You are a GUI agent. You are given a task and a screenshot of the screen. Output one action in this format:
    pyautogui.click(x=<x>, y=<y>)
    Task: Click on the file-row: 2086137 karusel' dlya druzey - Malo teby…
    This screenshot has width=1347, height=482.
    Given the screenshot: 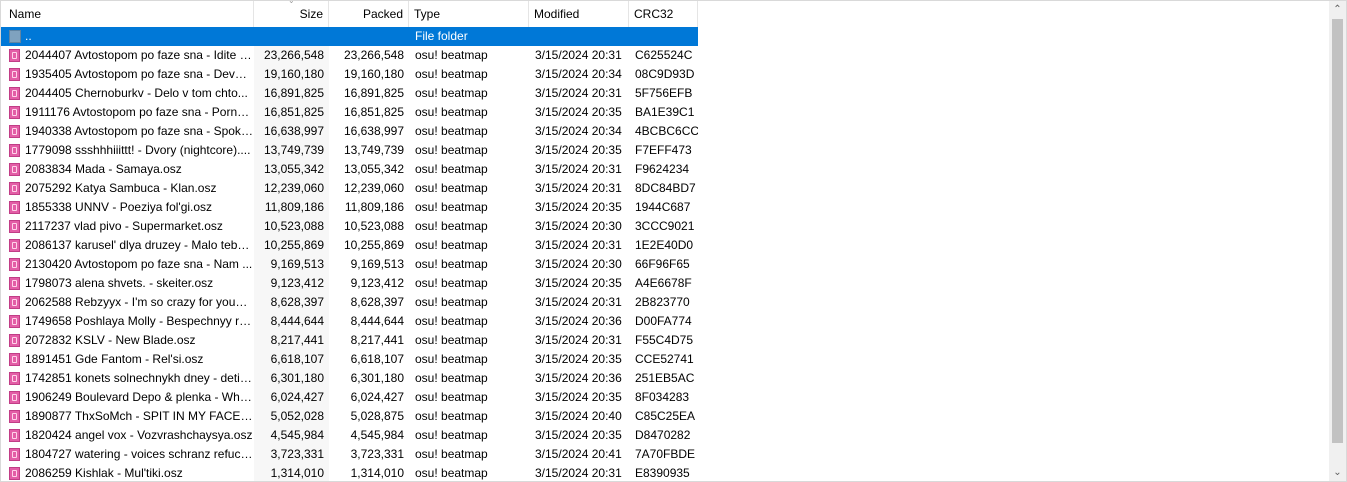 What is the action you would take?
    pyautogui.click(x=349, y=245)
    